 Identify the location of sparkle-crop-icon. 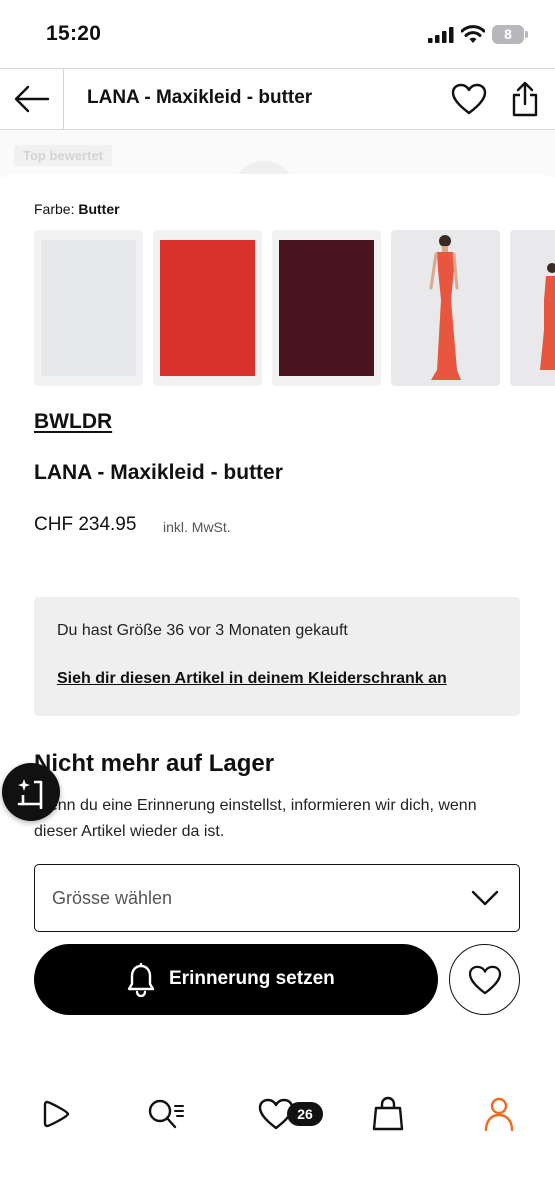
(30, 794).